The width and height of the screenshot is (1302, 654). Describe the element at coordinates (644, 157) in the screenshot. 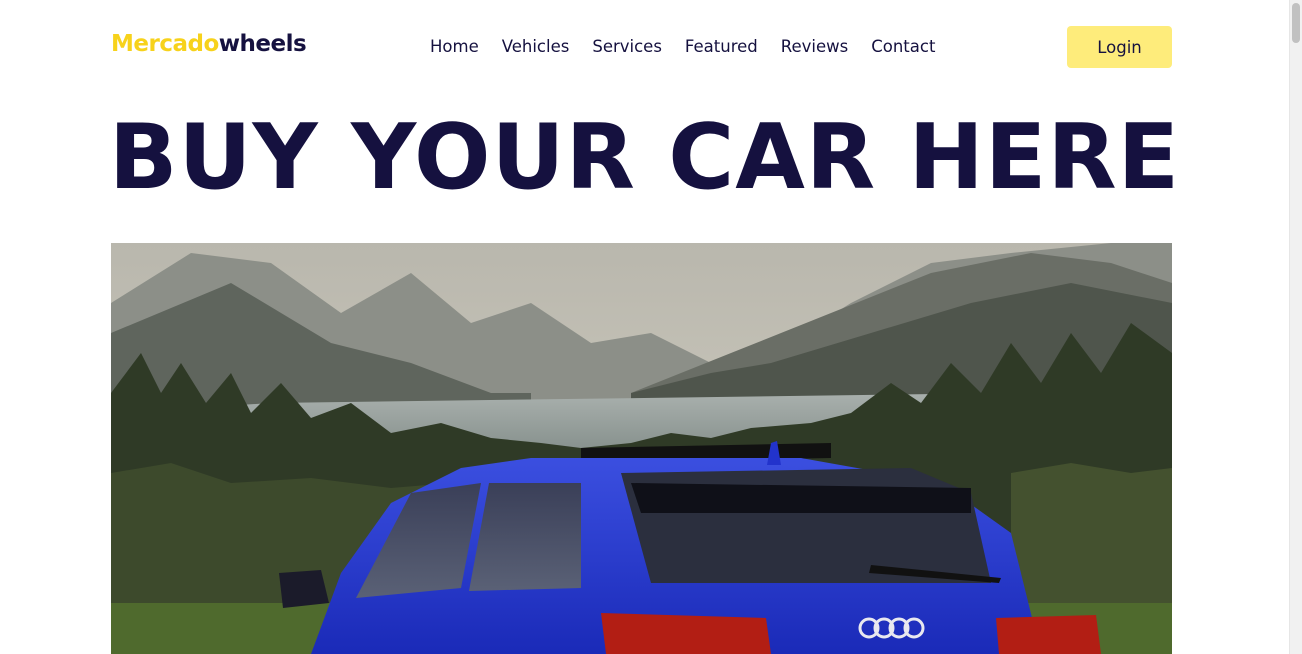

I see `hero-title: BUY YOUR CAR HERE` at that location.